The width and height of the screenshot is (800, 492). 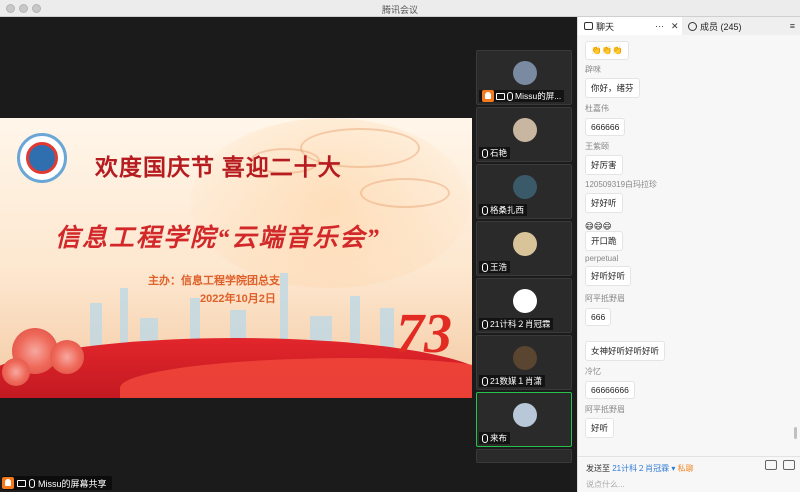 What do you see at coordinates (604, 165) in the screenshot?
I see `chat-bubble: 好厉害` at bounding box center [604, 165].